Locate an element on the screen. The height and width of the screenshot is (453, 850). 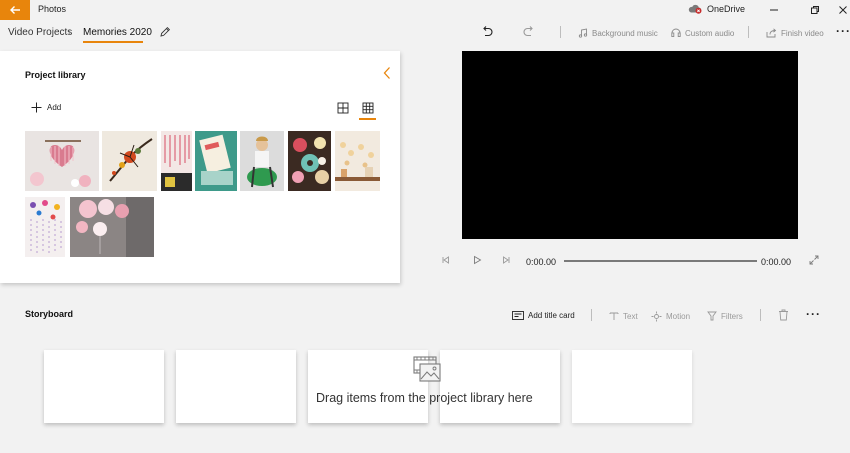
thumbnail-pink-paper-lanterns is located at coordinates (112, 227).